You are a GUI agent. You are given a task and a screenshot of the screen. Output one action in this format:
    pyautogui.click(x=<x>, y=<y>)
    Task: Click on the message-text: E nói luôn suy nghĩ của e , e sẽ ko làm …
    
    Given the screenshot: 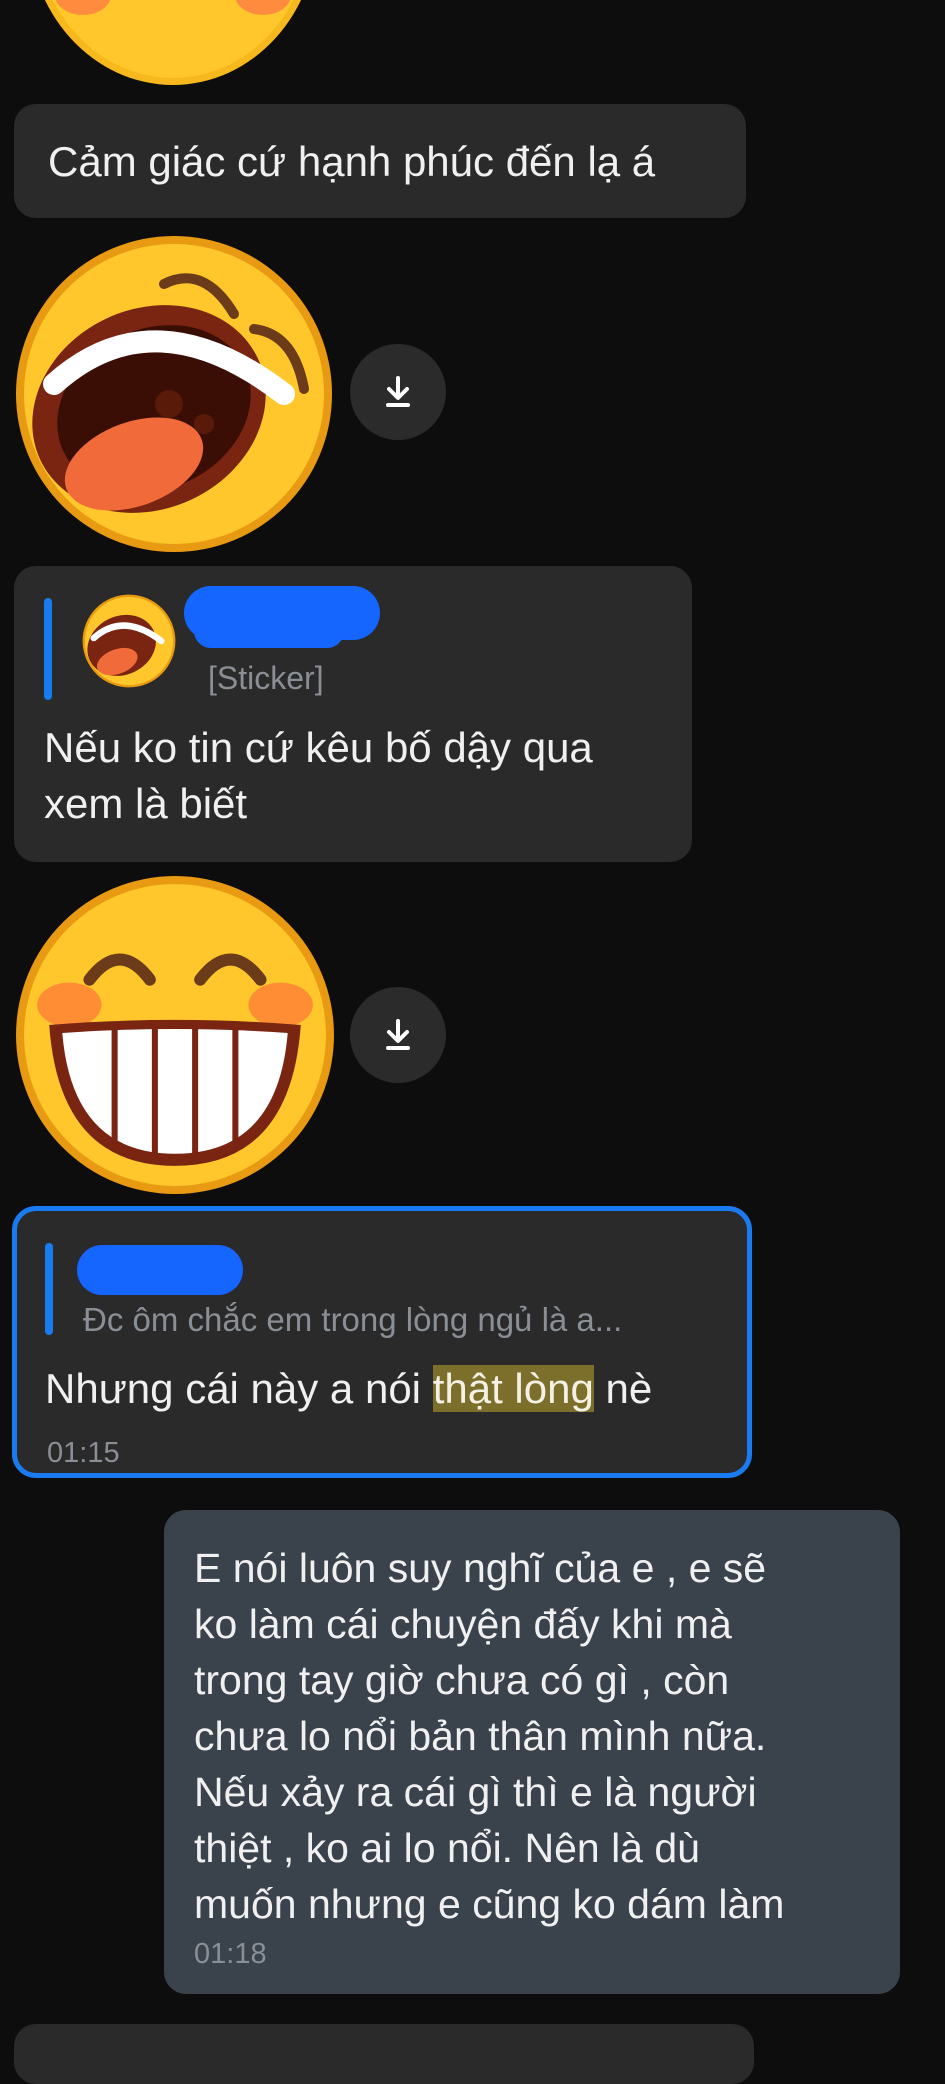 What is the action you would take?
    pyautogui.click(x=489, y=1736)
    